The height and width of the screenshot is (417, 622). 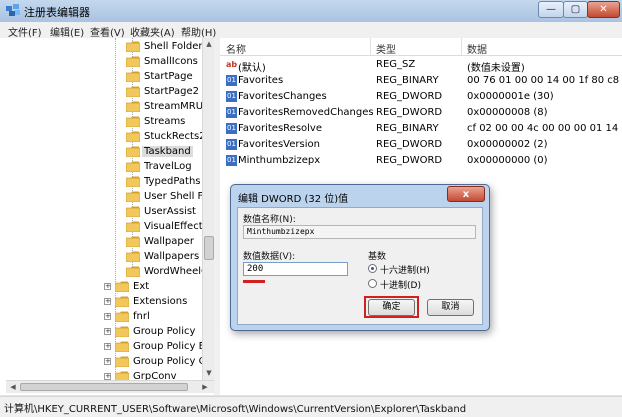 I want to click on tree-item: + Group Policy Objects, so click(x=104, y=362).